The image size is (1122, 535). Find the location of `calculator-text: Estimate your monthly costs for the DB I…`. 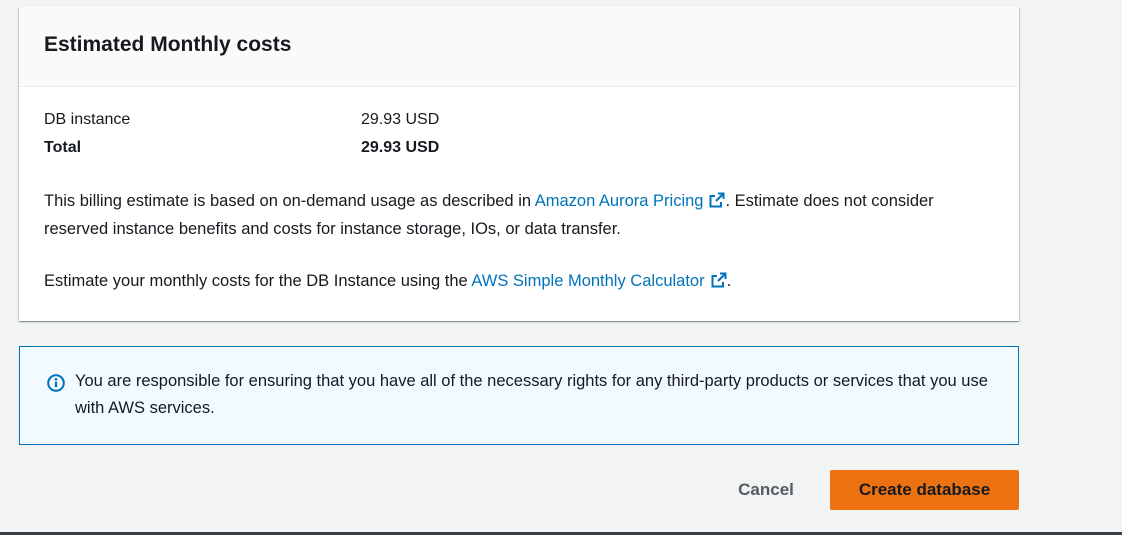

calculator-text: Estimate your monthly costs for the DB I… is located at coordinates (519, 281).